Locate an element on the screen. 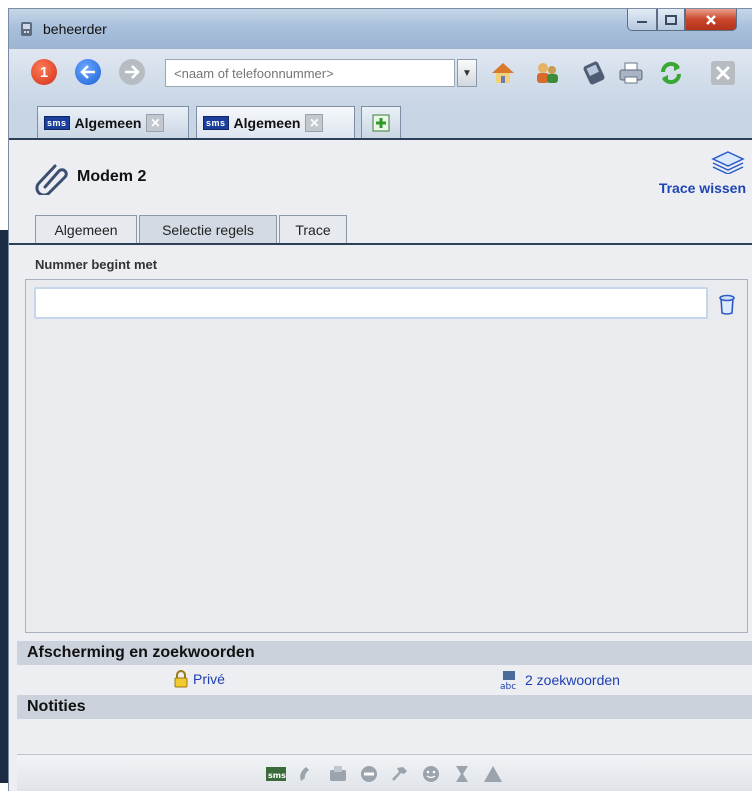 This screenshot has width=752, height=791. phone-book-icon is located at coordinates (594, 73).